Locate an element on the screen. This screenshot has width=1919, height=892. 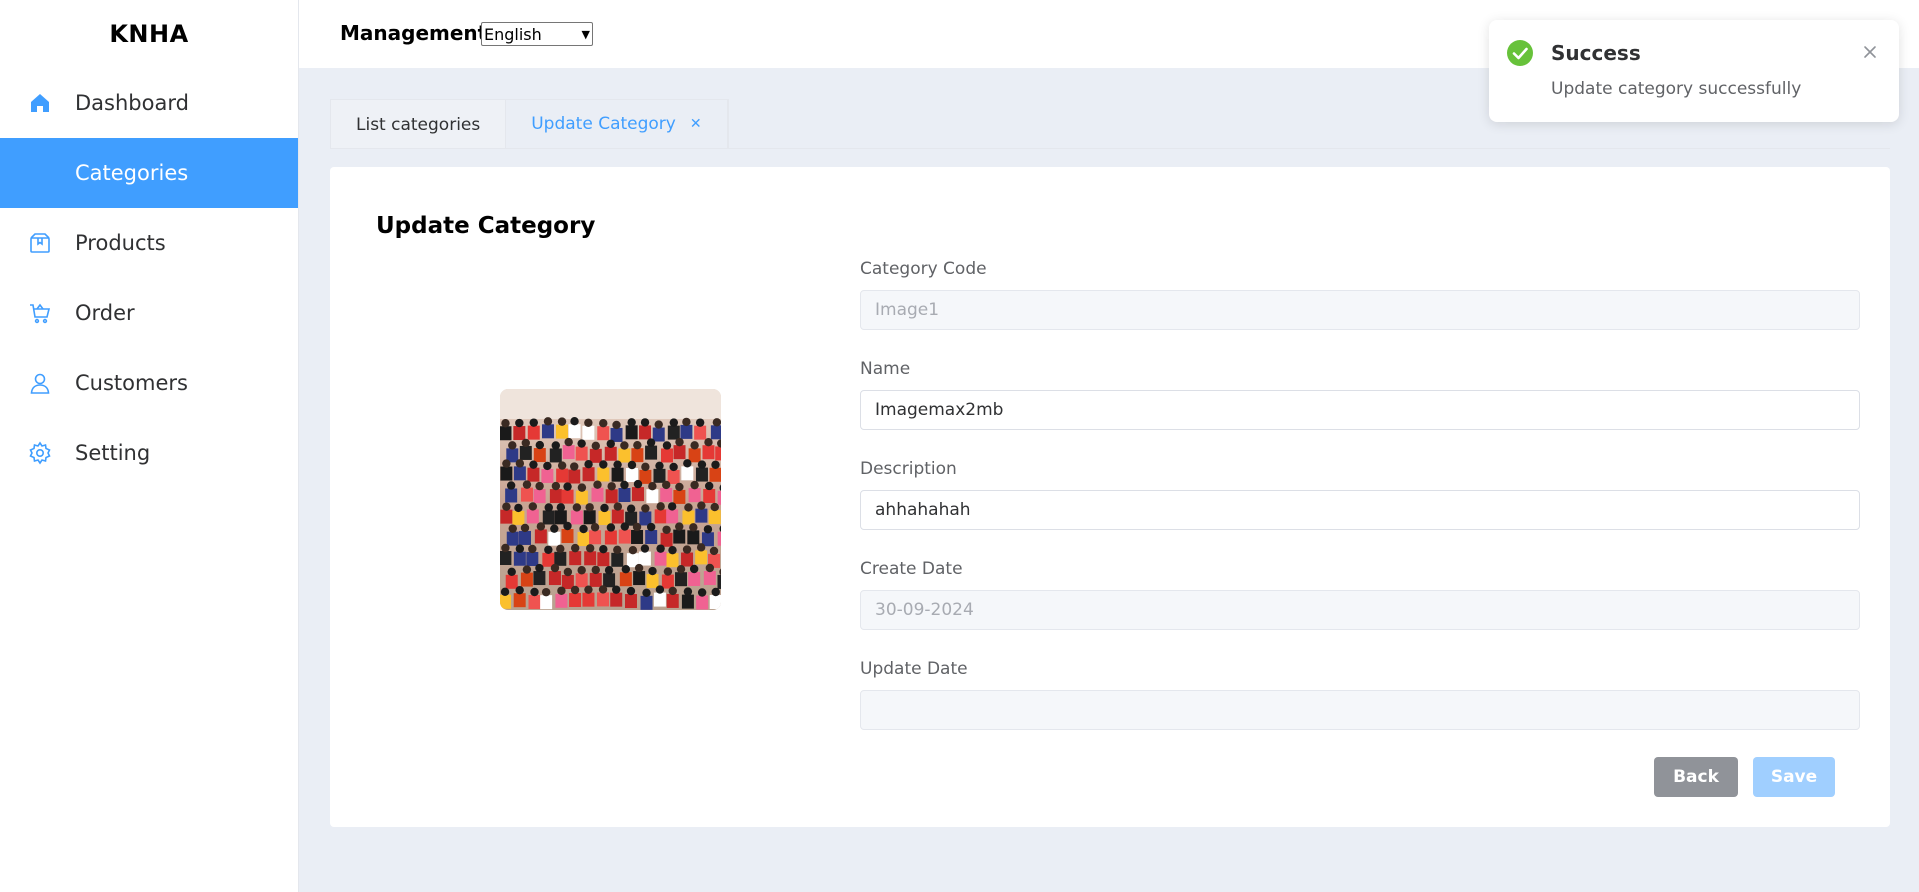
group-photo-image is located at coordinates (610, 499).